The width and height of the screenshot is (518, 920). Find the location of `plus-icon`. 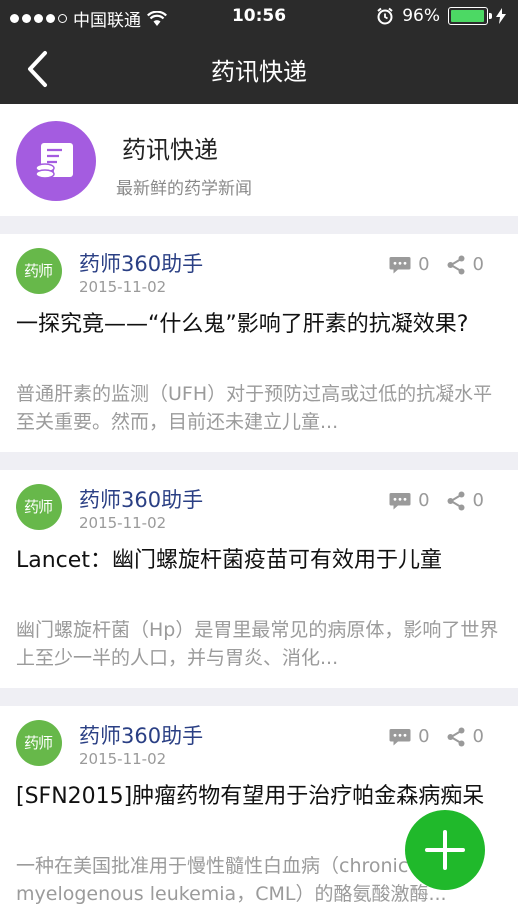

plus-icon is located at coordinates (445, 850).